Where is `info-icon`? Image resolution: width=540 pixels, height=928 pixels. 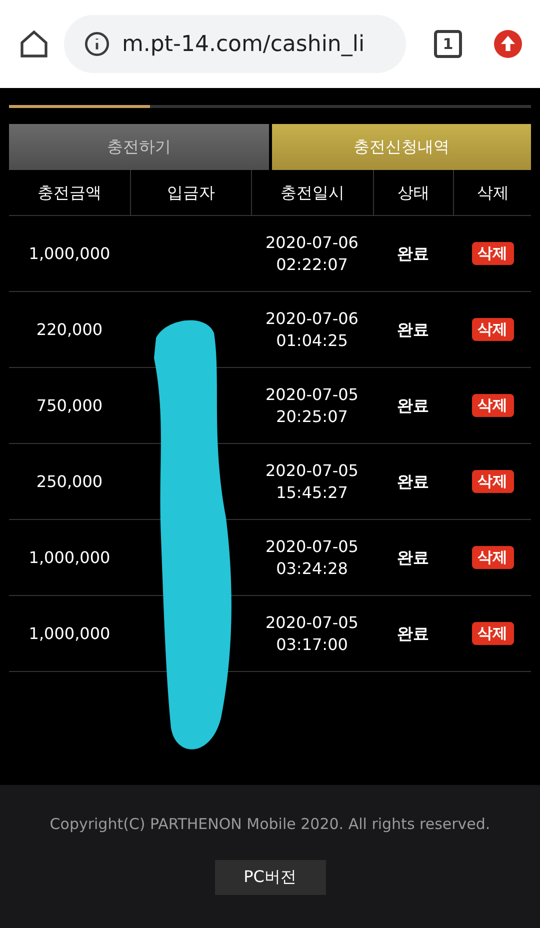 info-icon is located at coordinates (97, 44).